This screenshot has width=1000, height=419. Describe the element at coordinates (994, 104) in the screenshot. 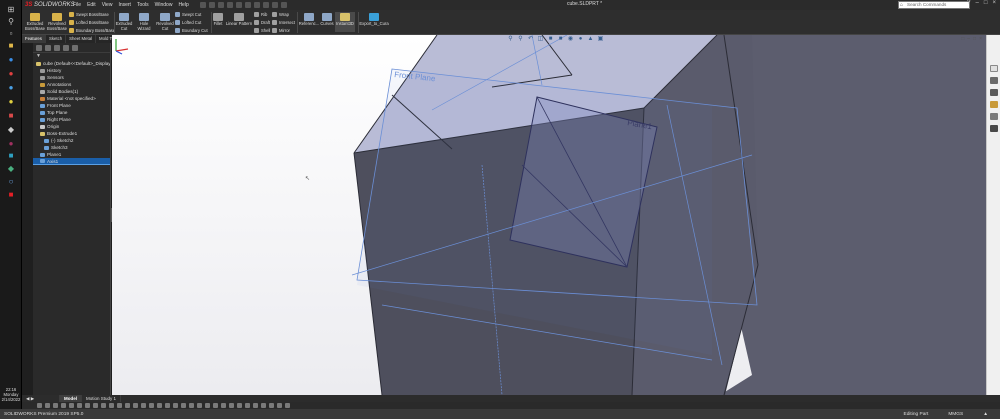

I see `view-palette-icon` at that location.